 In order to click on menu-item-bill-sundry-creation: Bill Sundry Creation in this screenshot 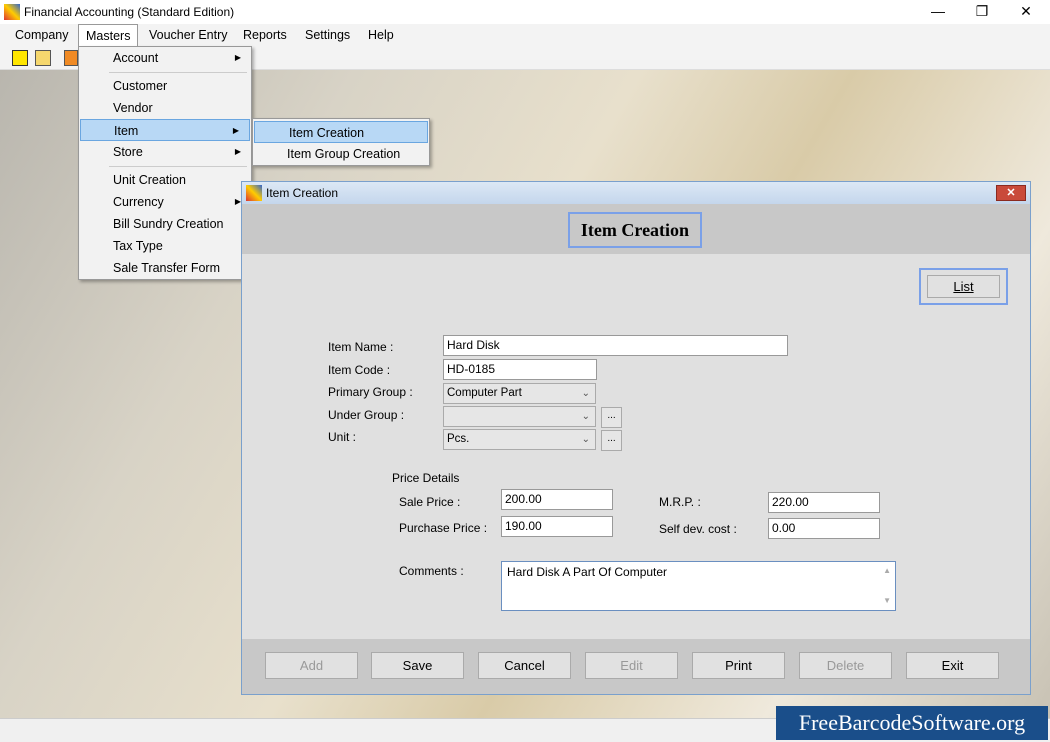, I will do `click(165, 224)`.